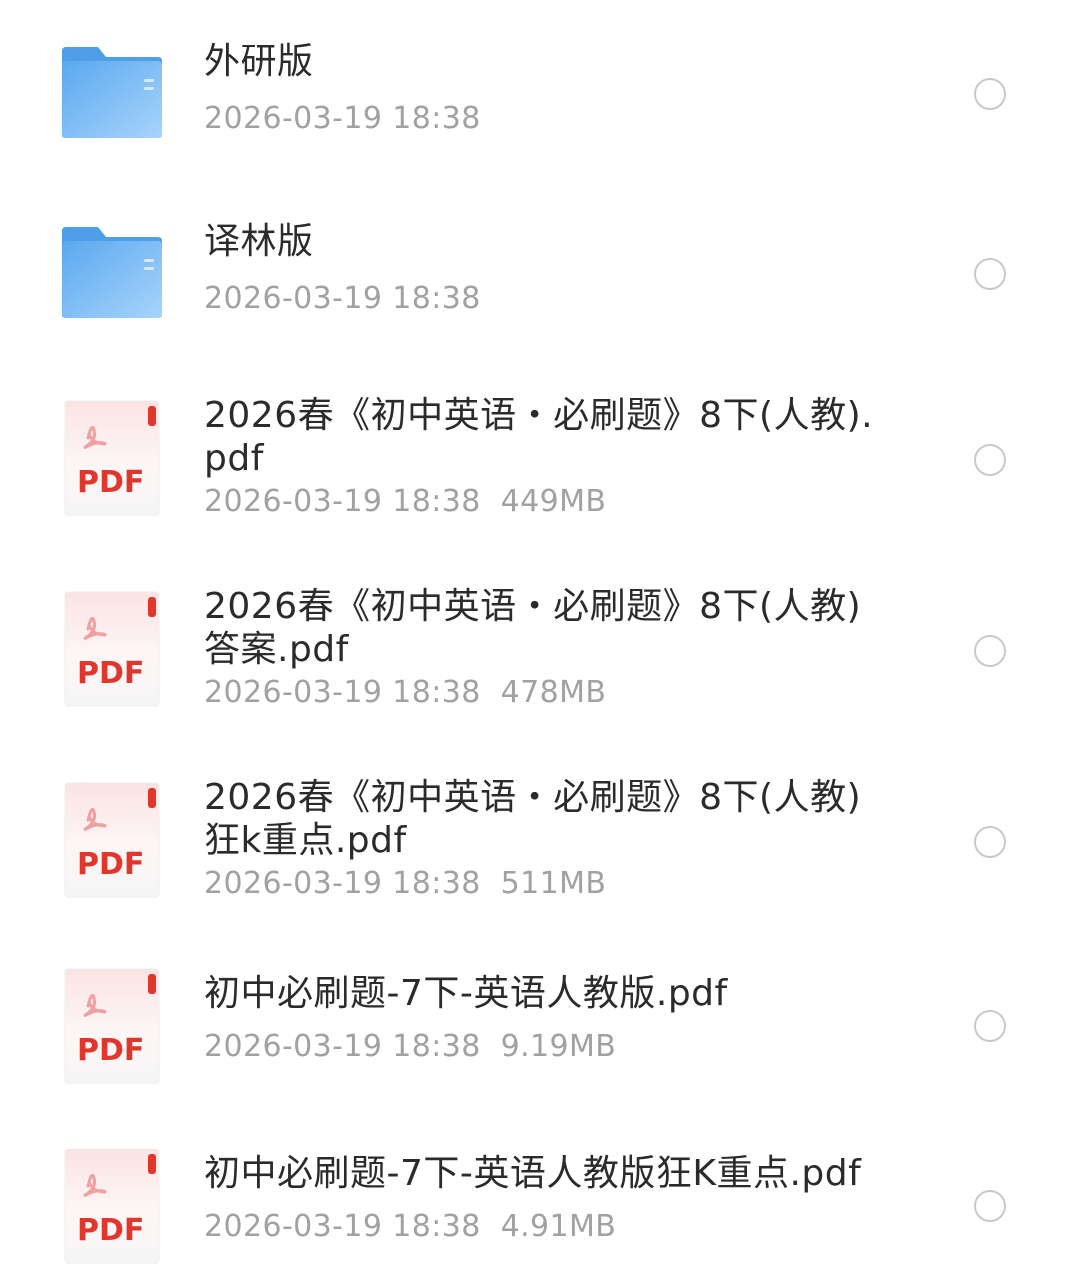 This screenshot has width=1080, height=1282. I want to click on file-meta: 2026-03-19 18:38 478MB, so click(405, 692).